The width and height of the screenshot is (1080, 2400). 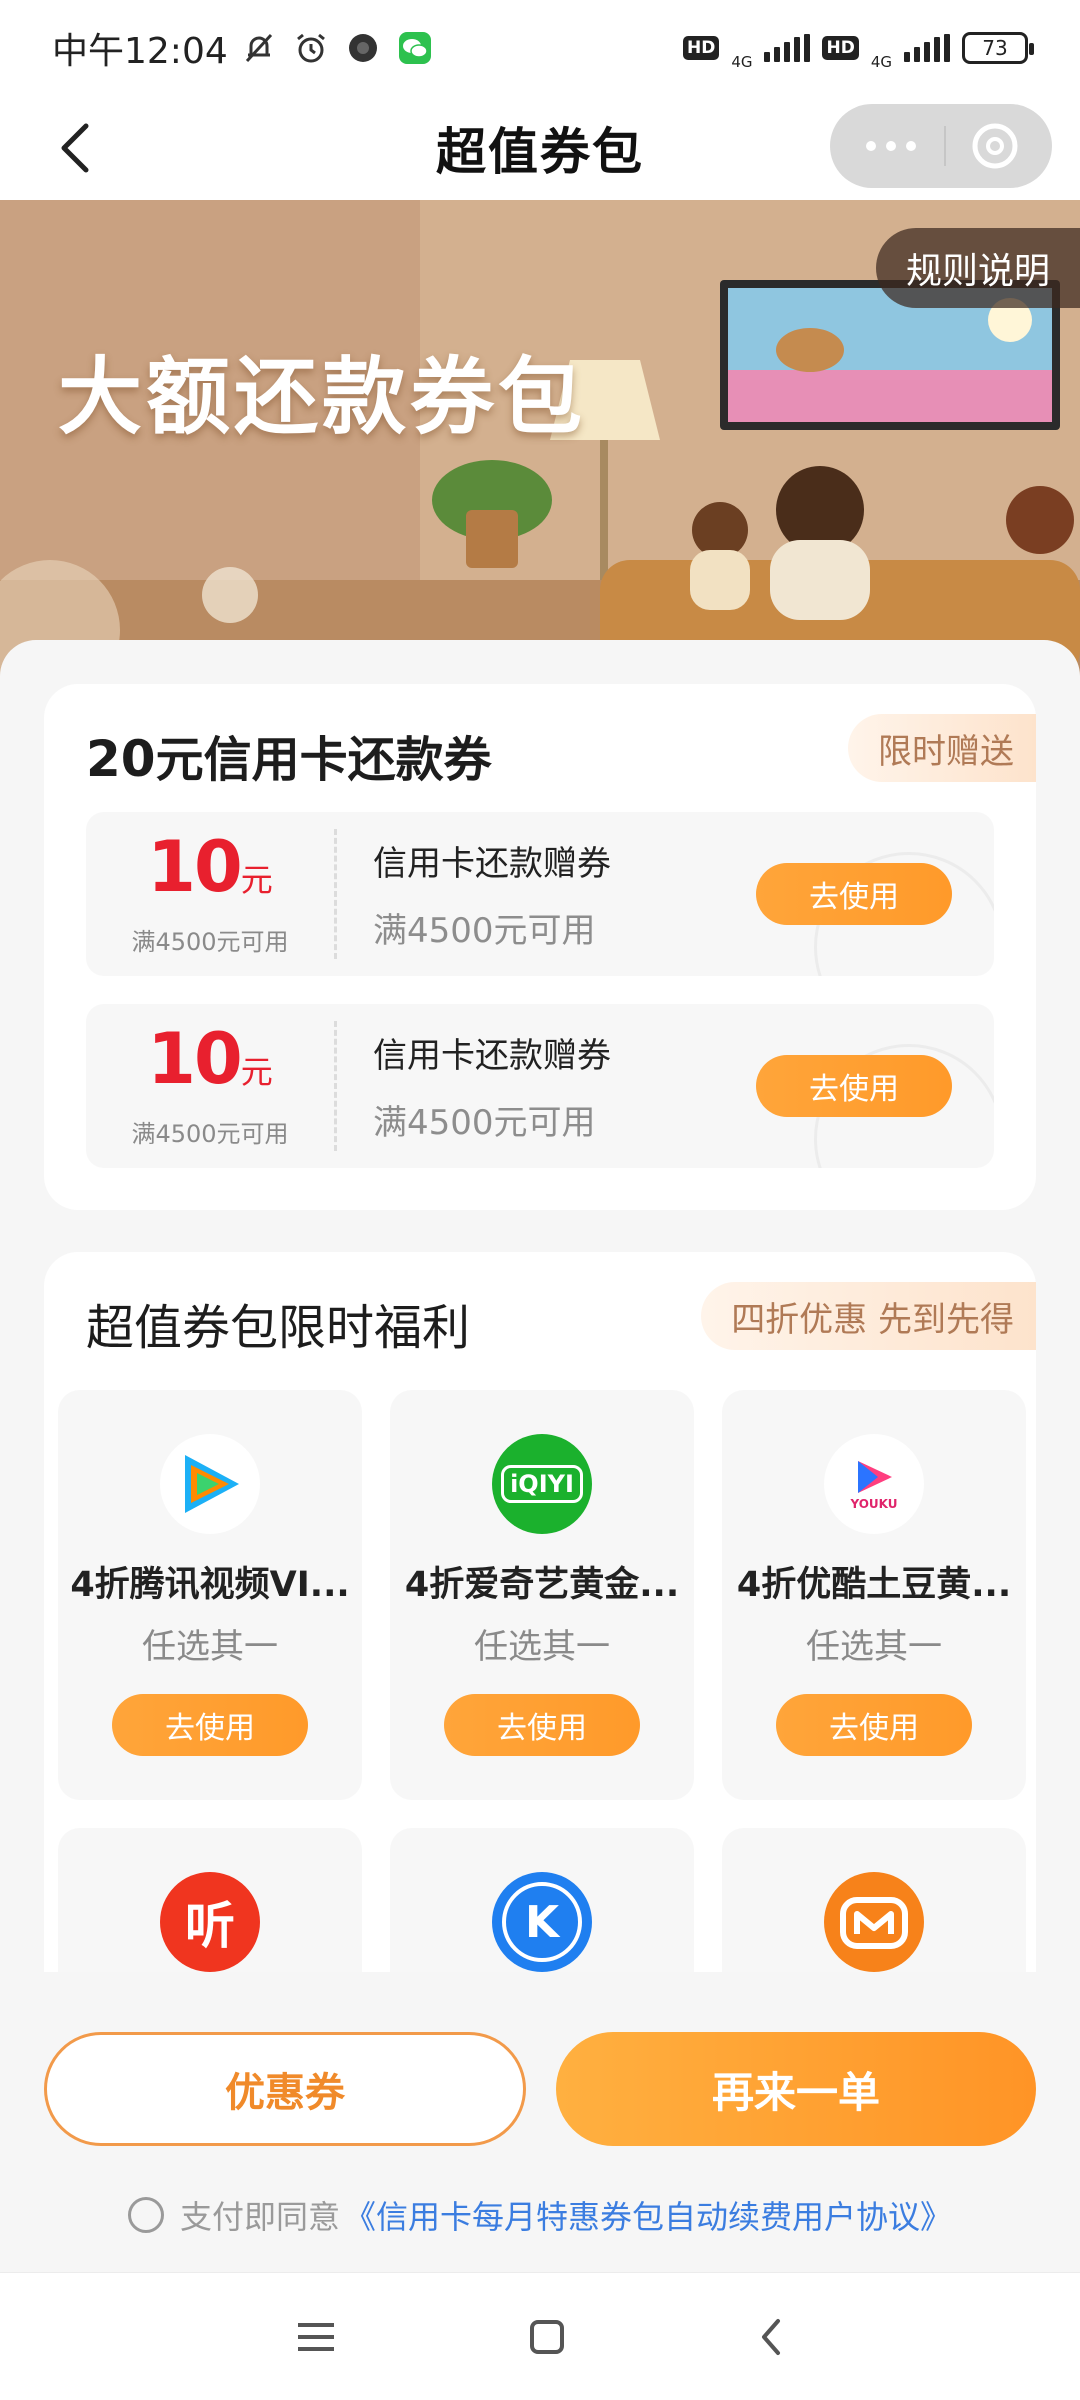 What do you see at coordinates (310, 48) in the screenshot?
I see `alarm-icon` at bounding box center [310, 48].